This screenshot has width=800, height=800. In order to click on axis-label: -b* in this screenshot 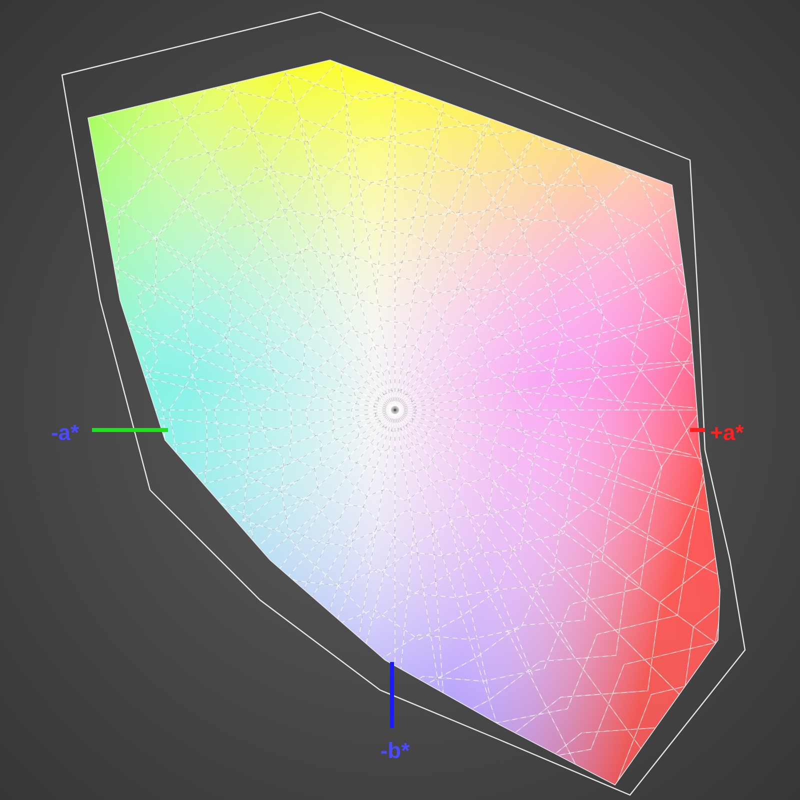, I will do `click(395, 750)`.